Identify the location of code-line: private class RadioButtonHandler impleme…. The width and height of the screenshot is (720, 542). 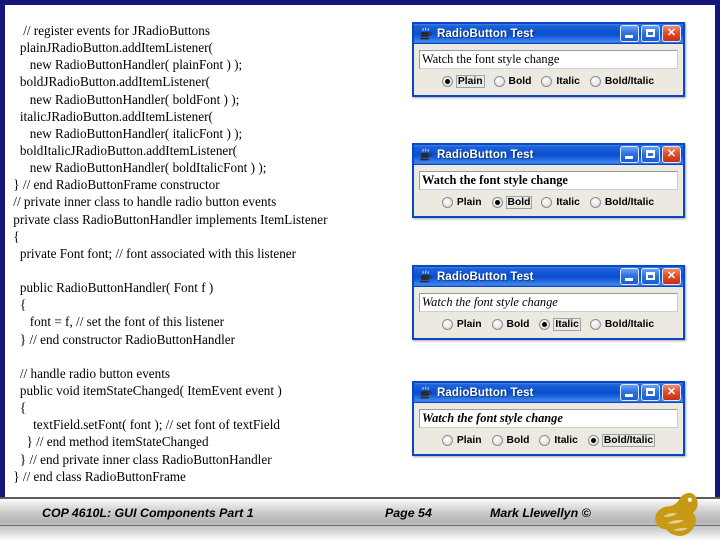
(169, 219).